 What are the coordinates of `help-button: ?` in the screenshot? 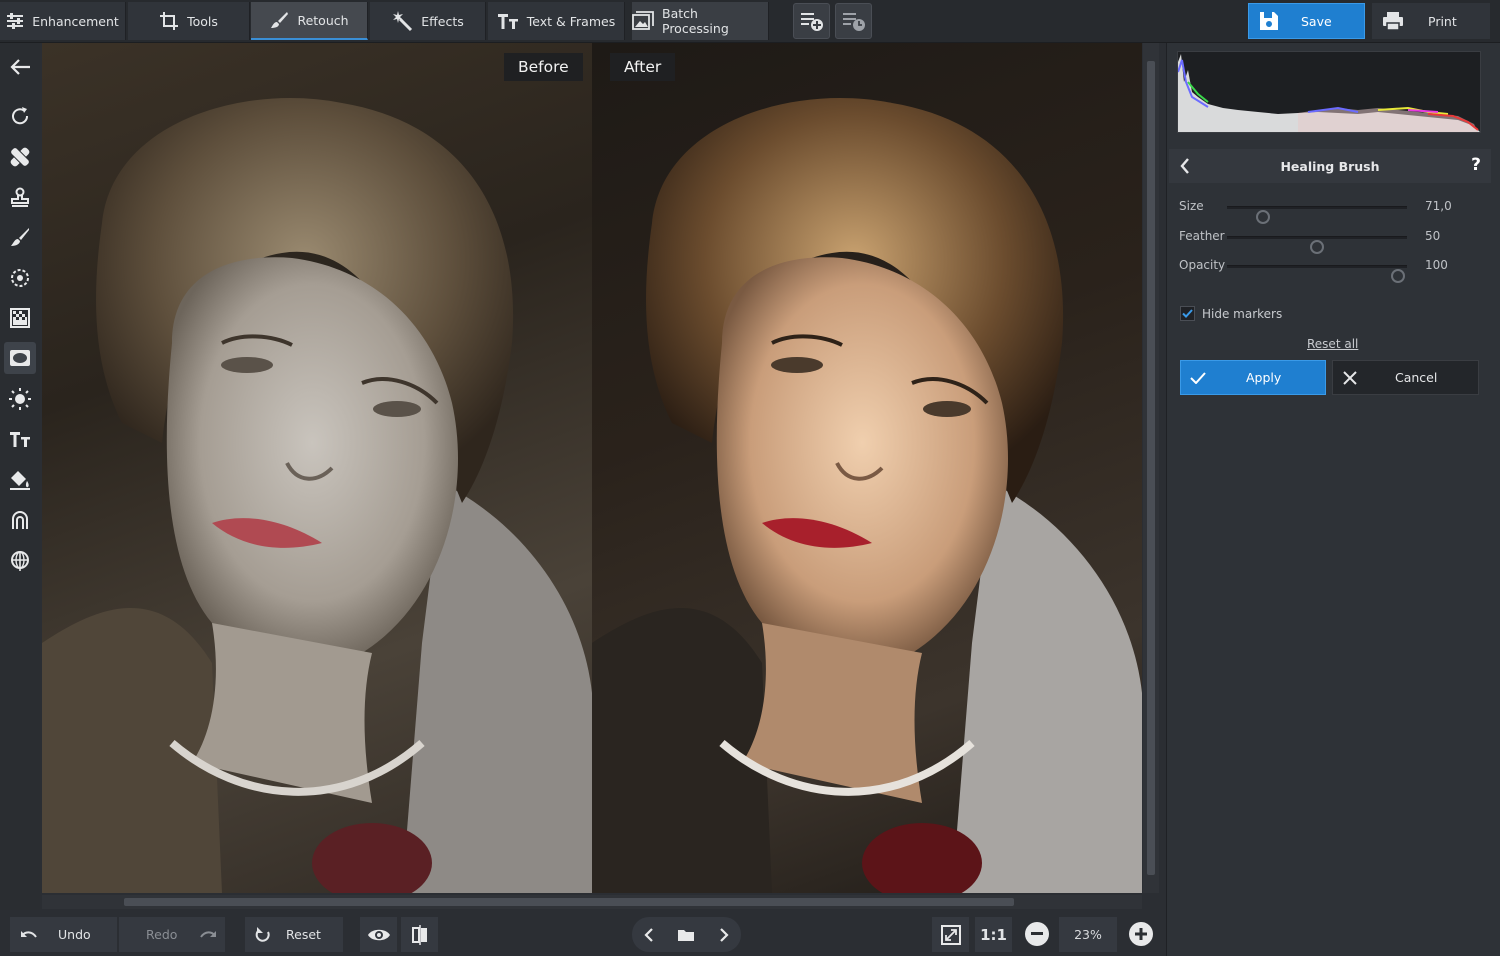 It's located at (1476, 165).